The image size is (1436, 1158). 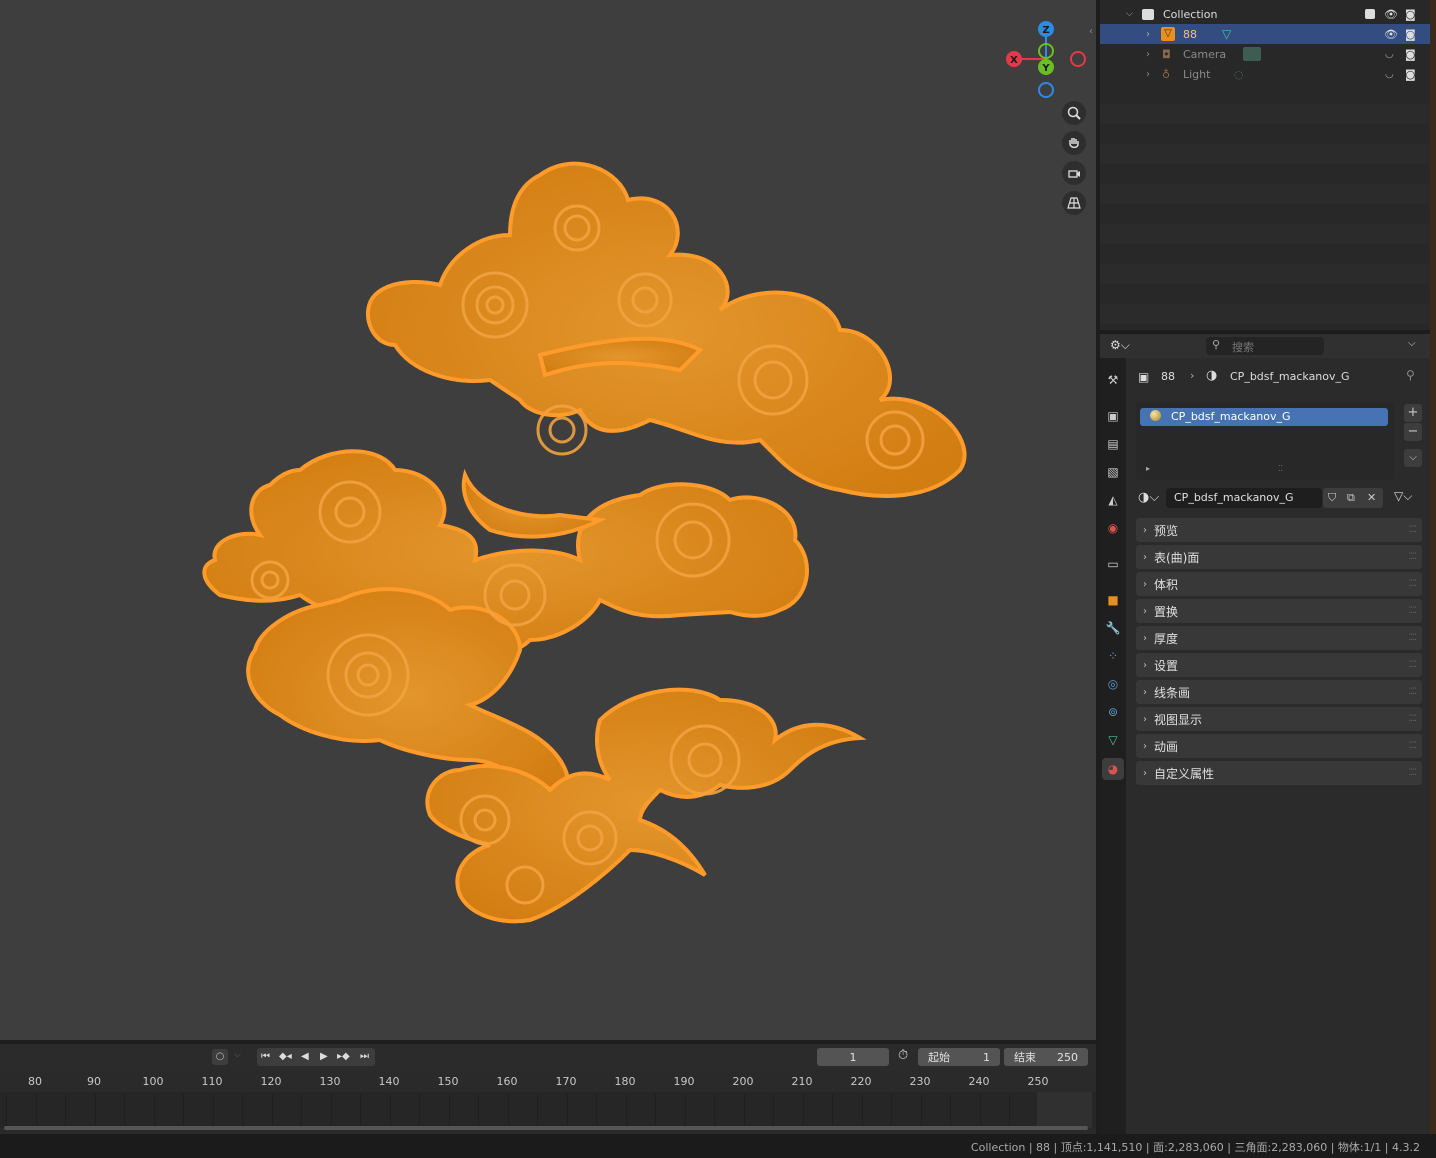 What do you see at coordinates (324, 1057) in the screenshot?
I see `play-icon: ▶` at bounding box center [324, 1057].